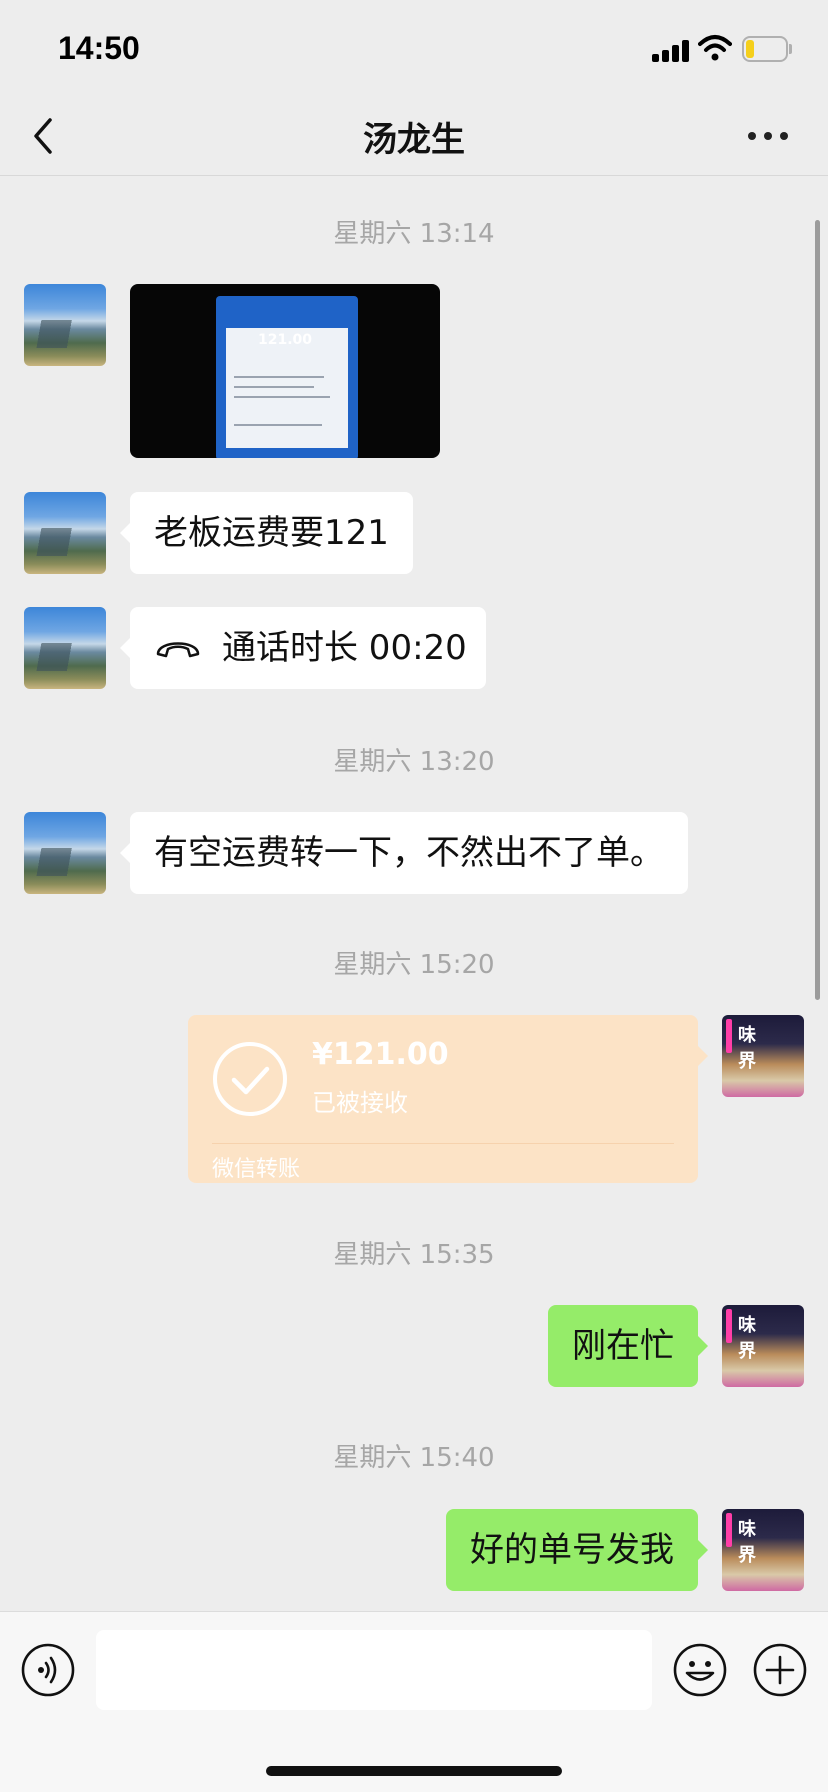  Describe the element at coordinates (99, 48) in the screenshot. I see `status-time: 14:50` at that location.